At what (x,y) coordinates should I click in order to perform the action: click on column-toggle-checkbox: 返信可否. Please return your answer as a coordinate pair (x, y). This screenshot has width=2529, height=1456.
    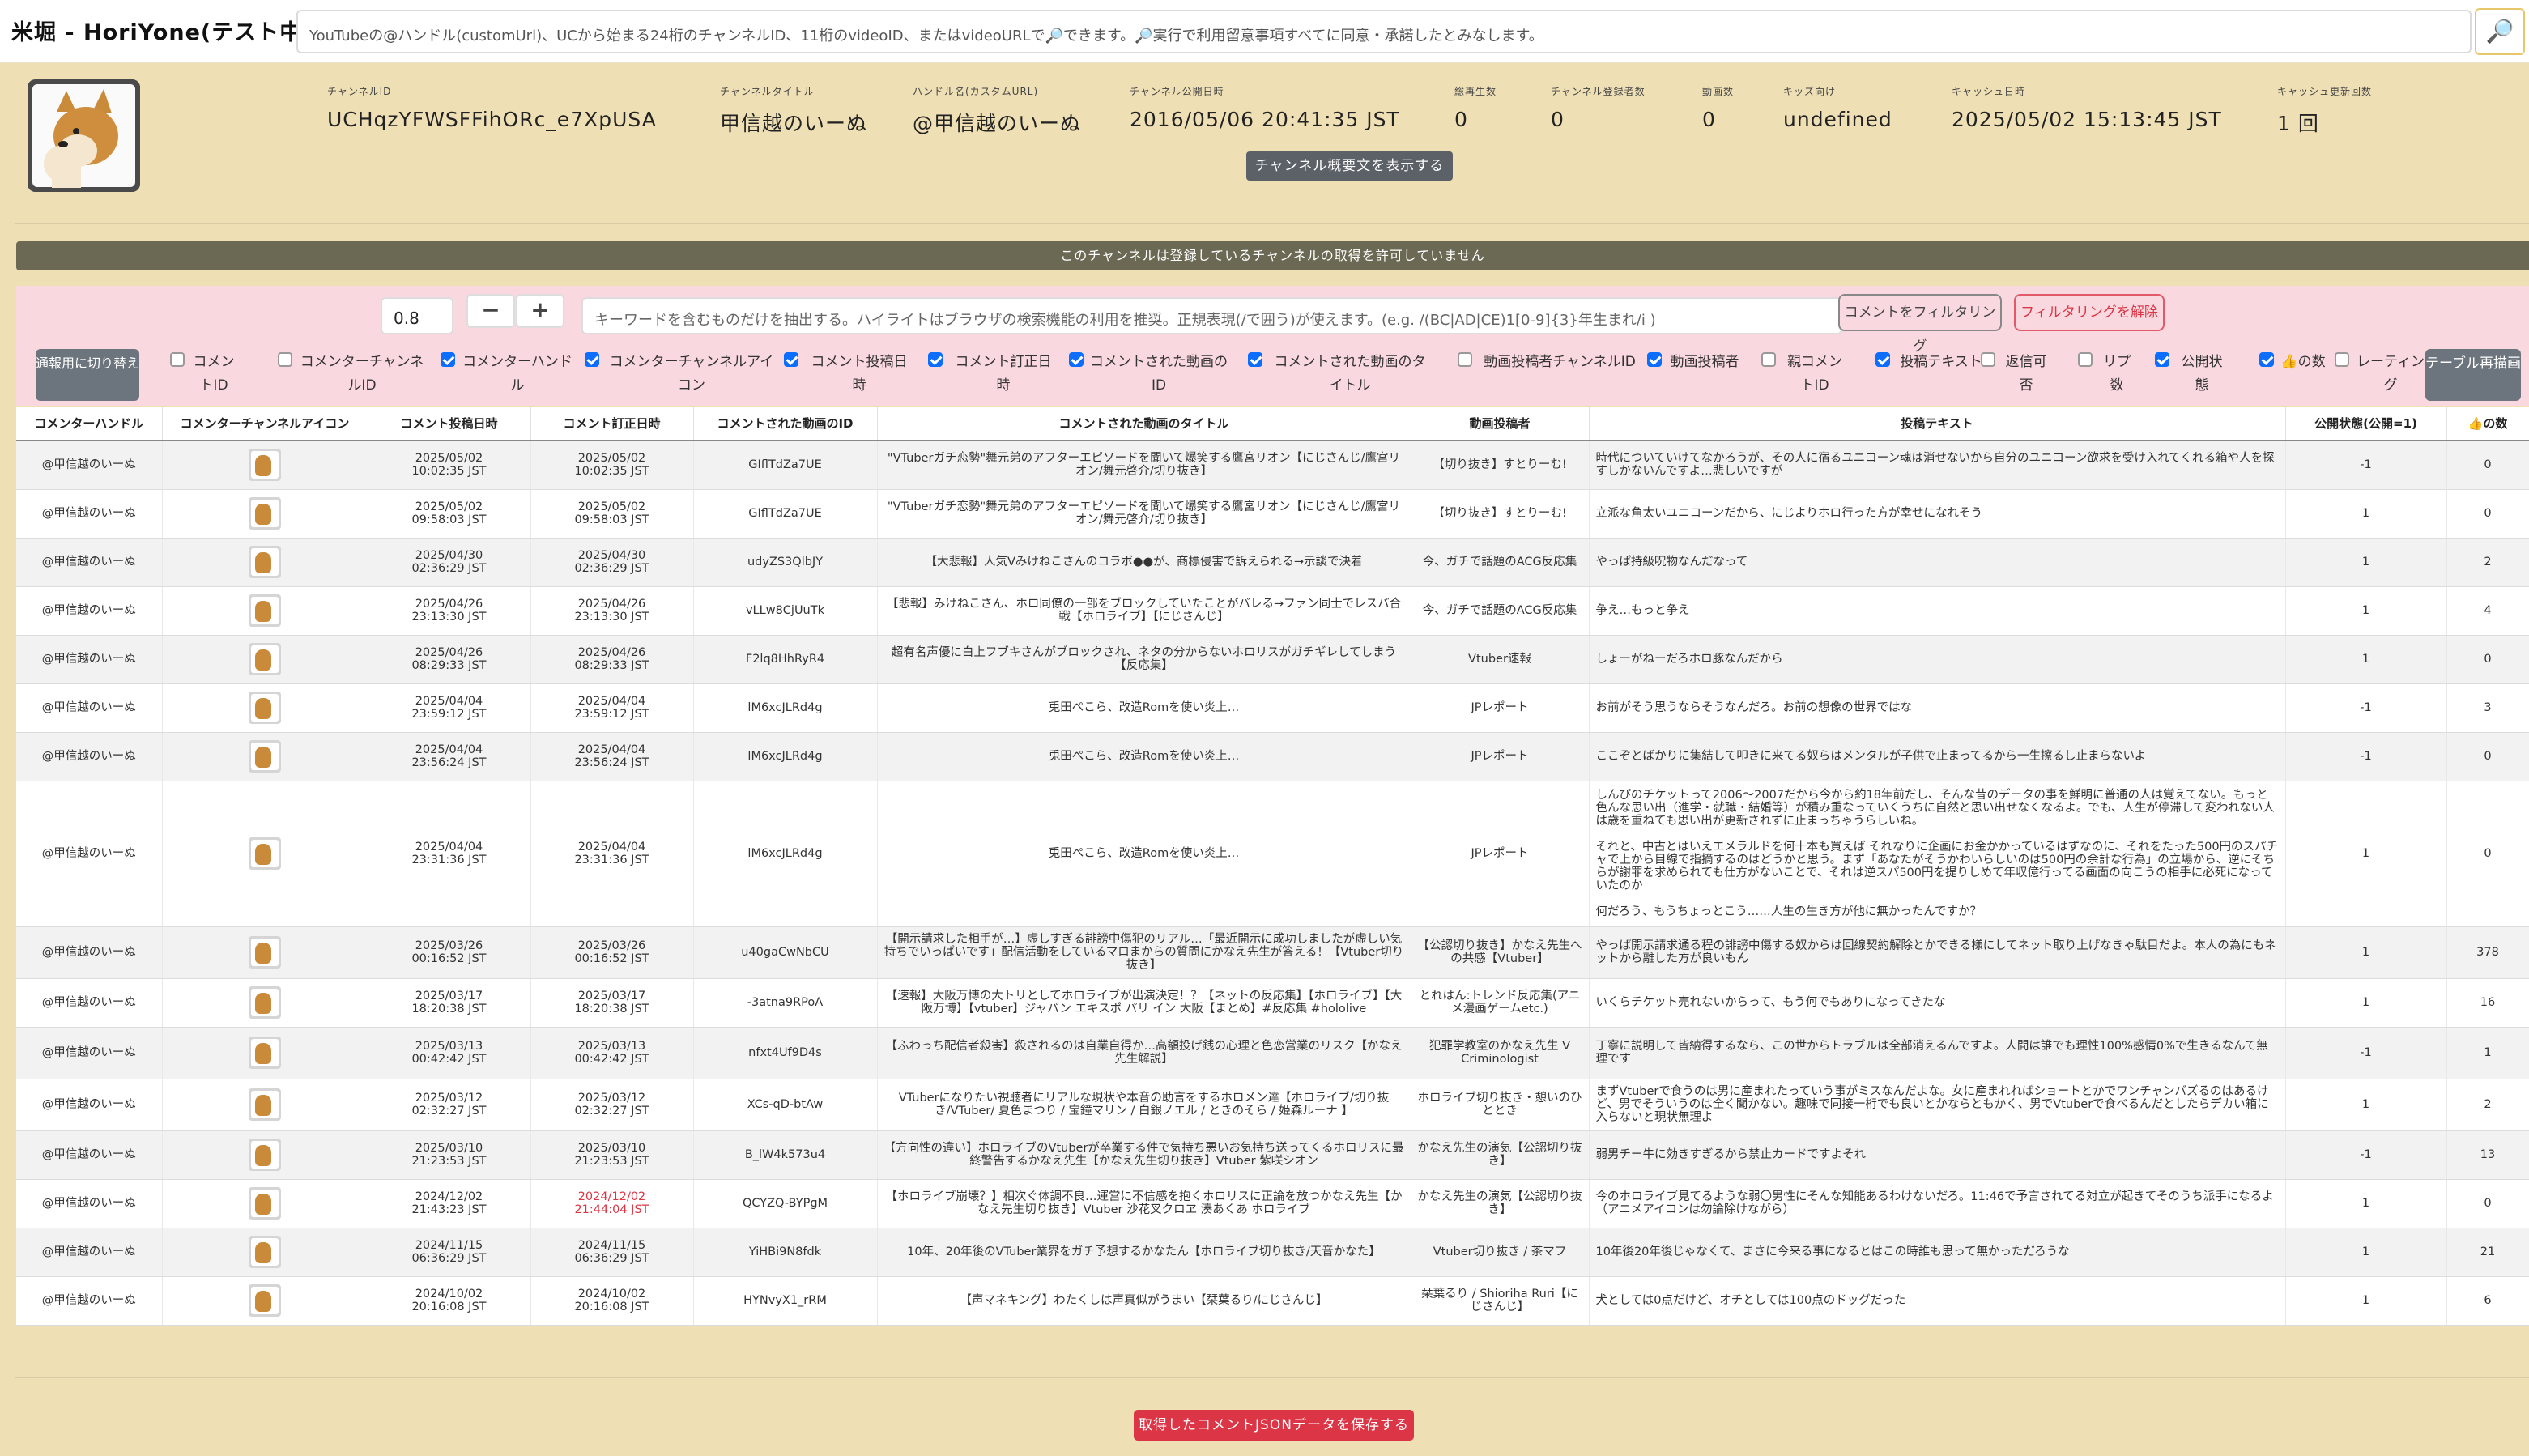
    Looking at the image, I should click on (2015, 374).